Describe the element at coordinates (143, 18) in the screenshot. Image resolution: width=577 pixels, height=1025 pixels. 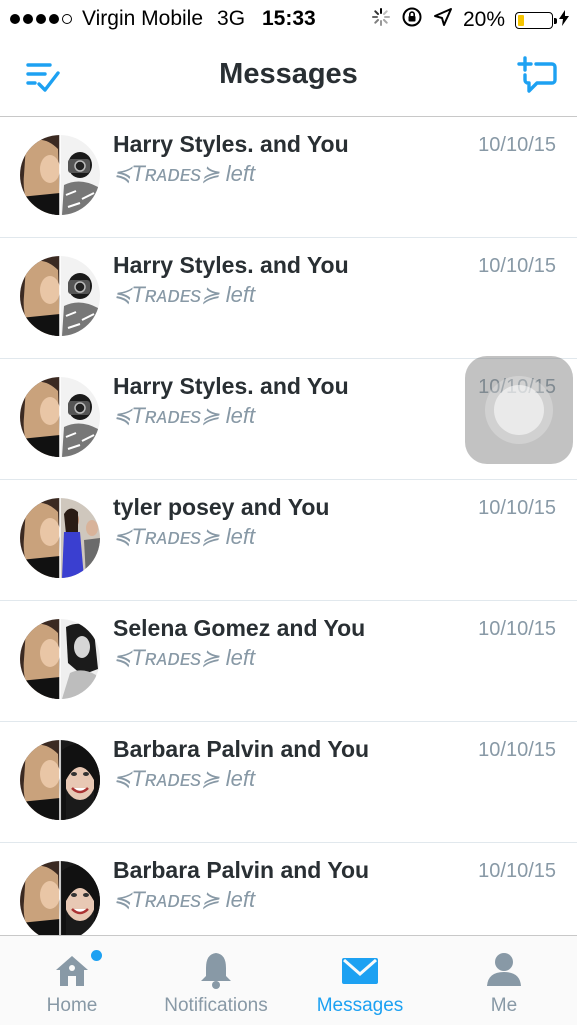
I see `carrier-name: Virgin Mobile` at that location.